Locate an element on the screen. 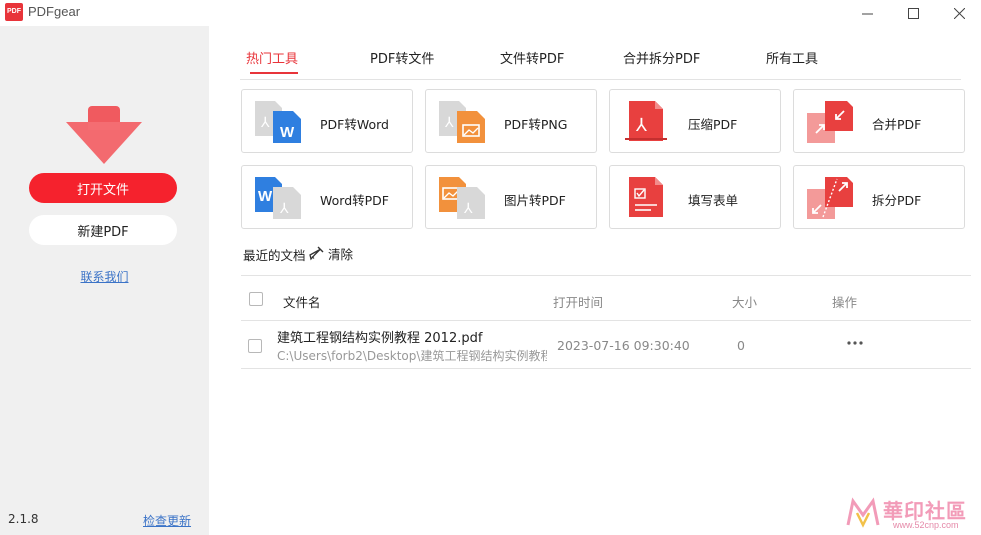  tool-label: PDF转PNG is located at coordinates (536, 124).